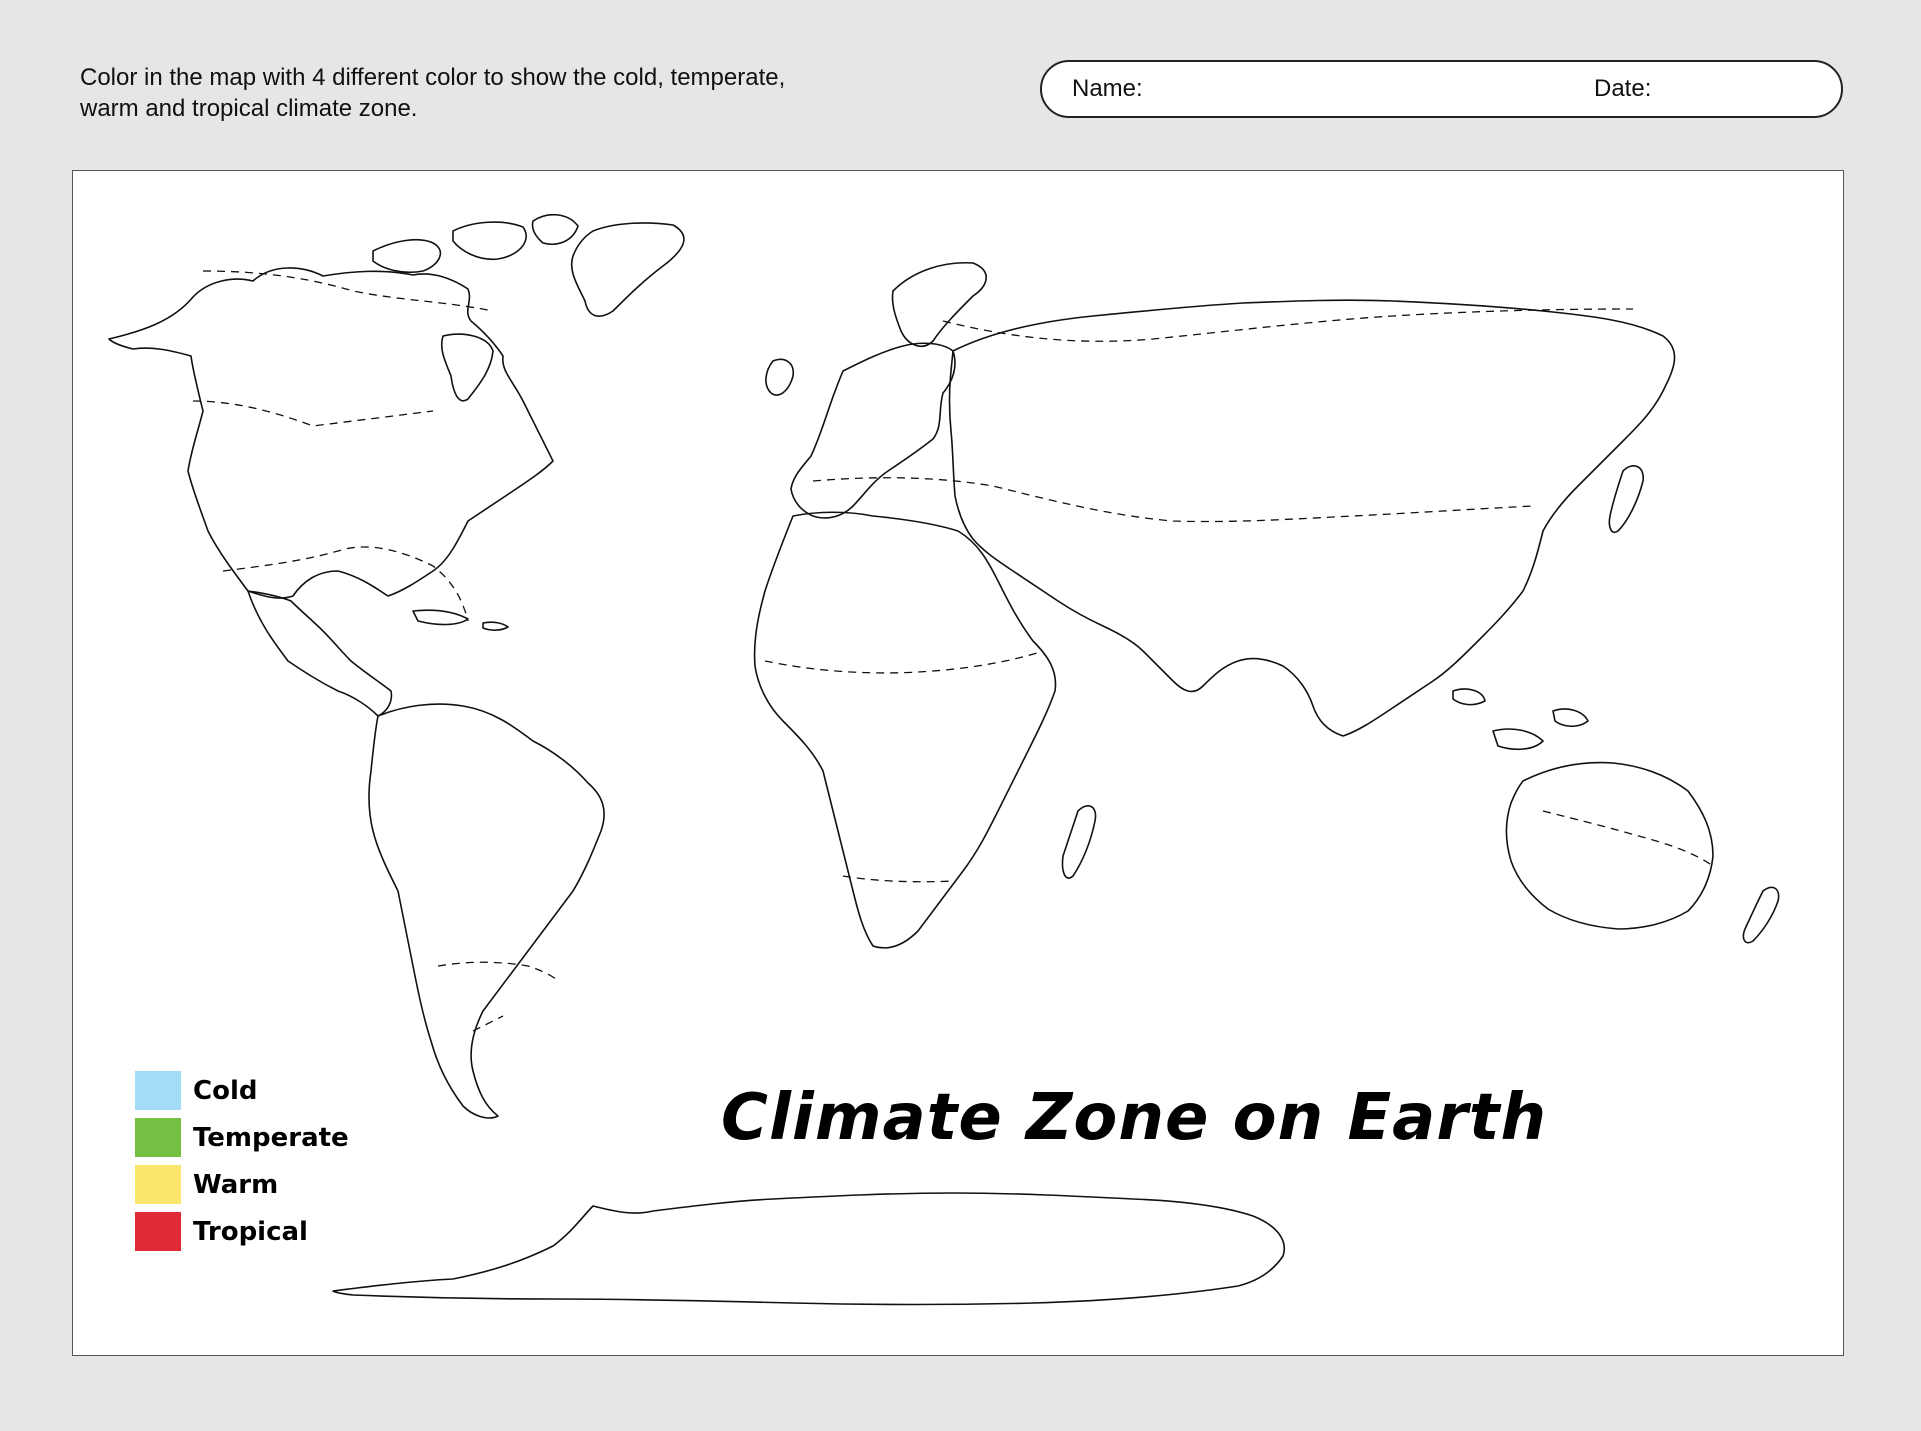 The width and height of the screenshot is (1921, 1431). I want to click on legend-label-cold: Cold, so click(225, 1090).